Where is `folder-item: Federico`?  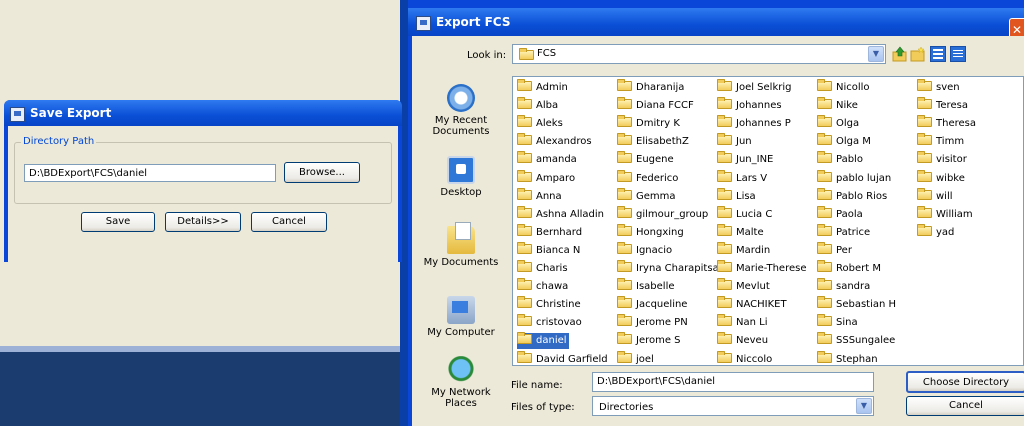 folder-item: Federico is located at coordinates (648, 178).